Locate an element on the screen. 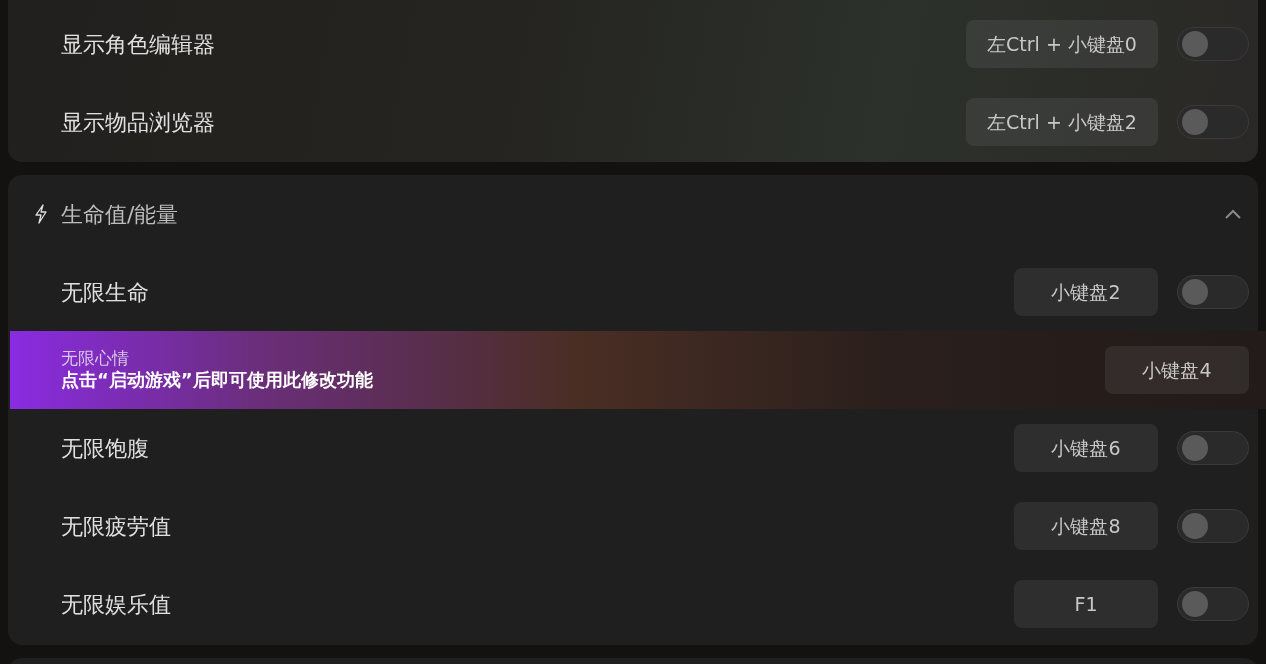 This screenshot has width=1266, height=664. setting-label: 无限疲劳值 is located at coordinates (116, 526).